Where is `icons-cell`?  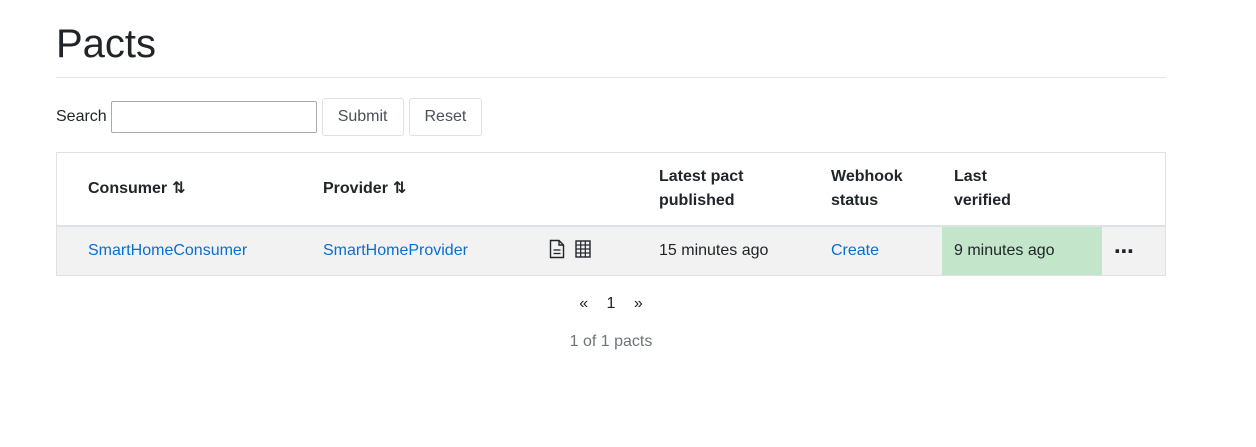 icons-cell is located at coordinates (592, 250).